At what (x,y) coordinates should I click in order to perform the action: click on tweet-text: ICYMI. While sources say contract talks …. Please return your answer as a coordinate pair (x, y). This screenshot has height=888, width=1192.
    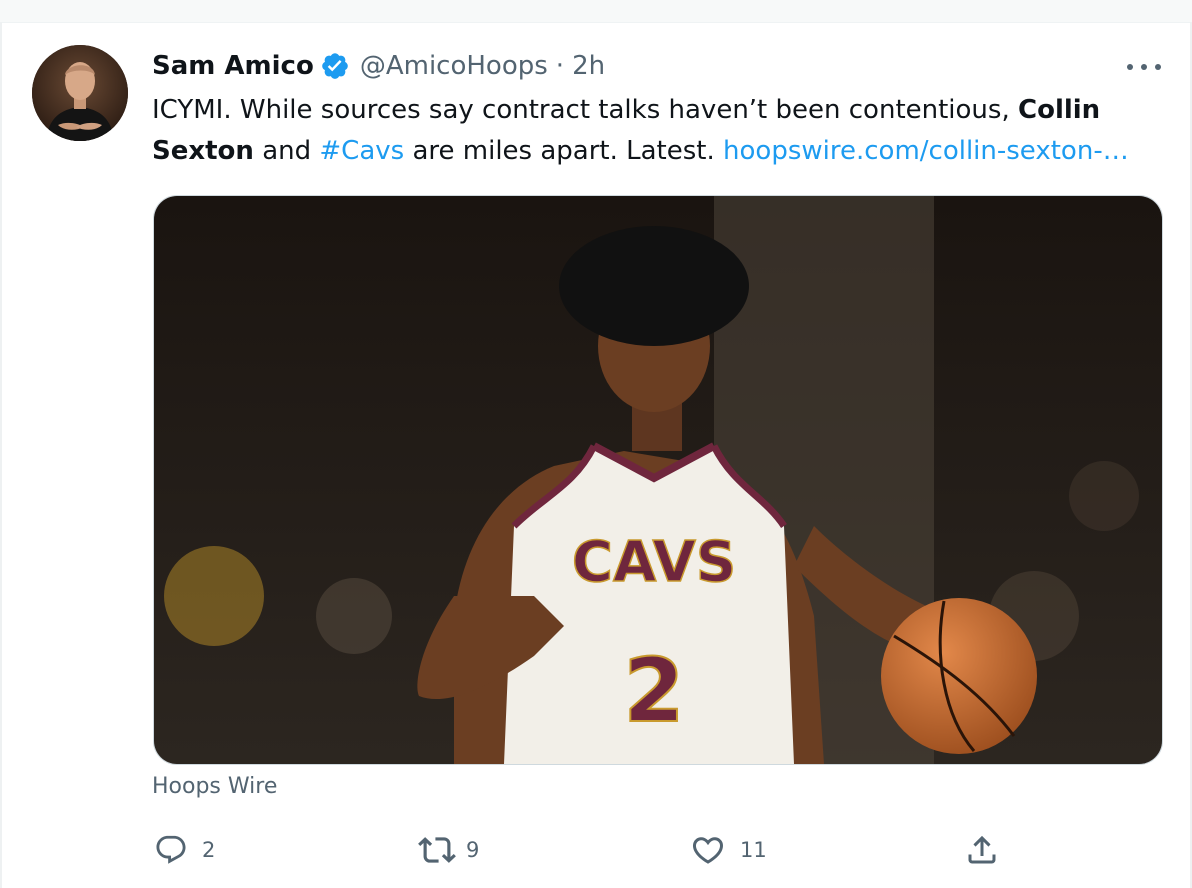
    Looking at the image, I should click on (652, 131).